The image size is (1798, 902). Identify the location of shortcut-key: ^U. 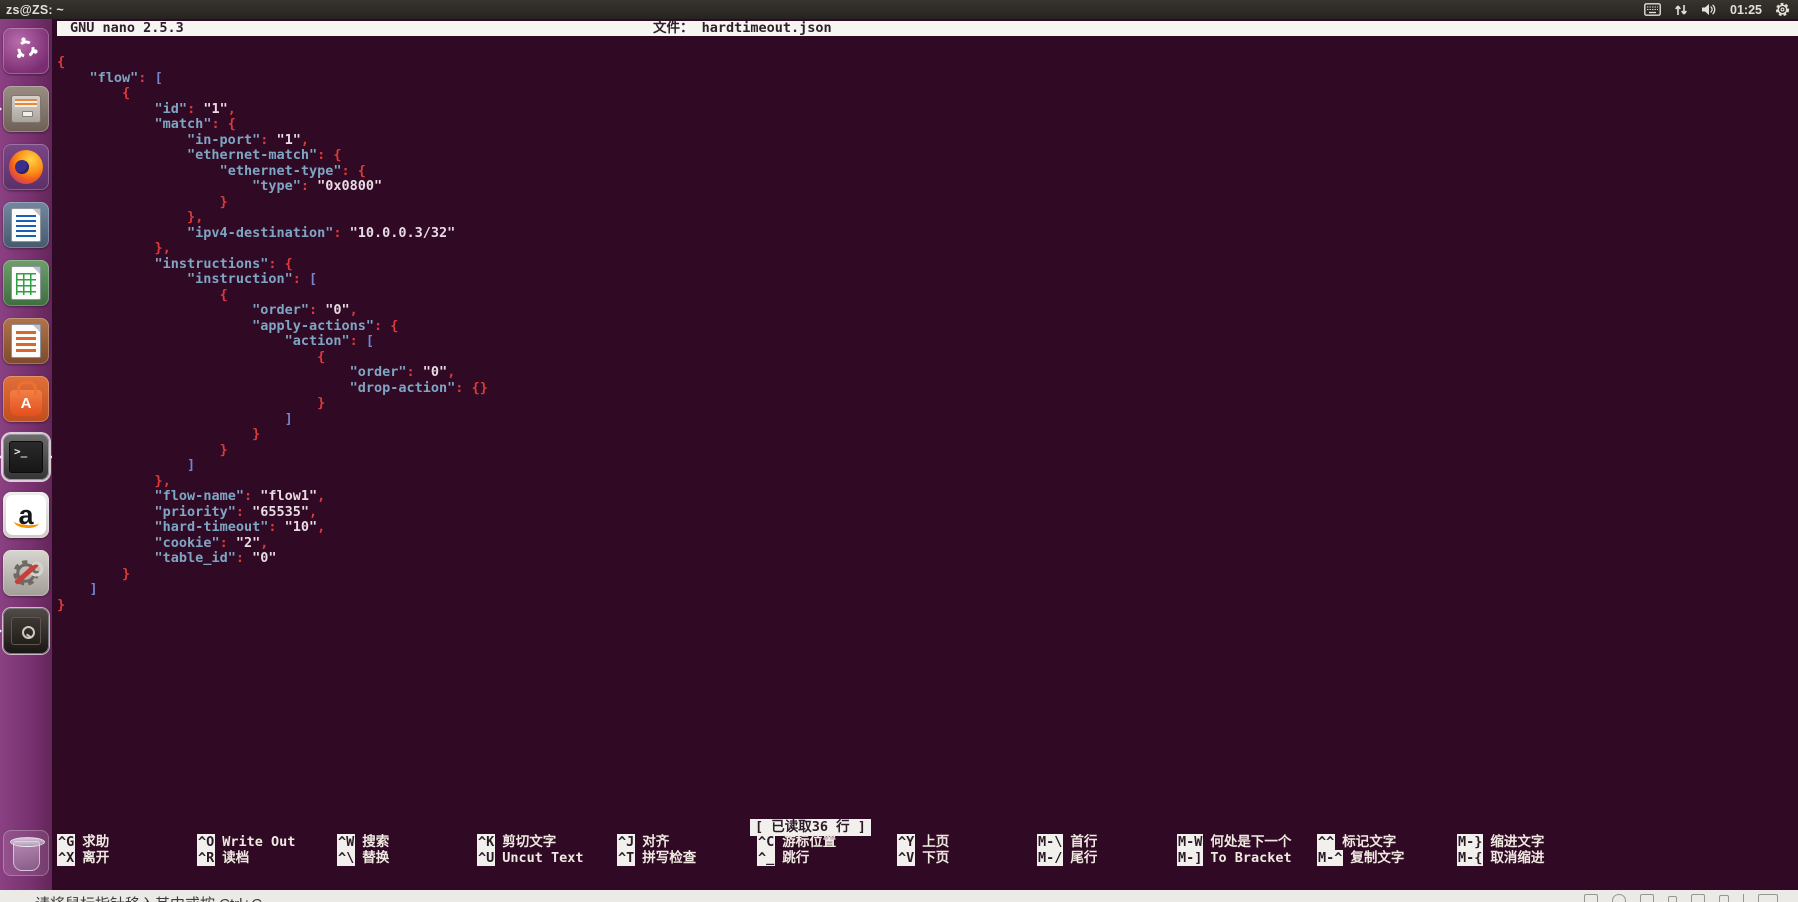
(486, 857).